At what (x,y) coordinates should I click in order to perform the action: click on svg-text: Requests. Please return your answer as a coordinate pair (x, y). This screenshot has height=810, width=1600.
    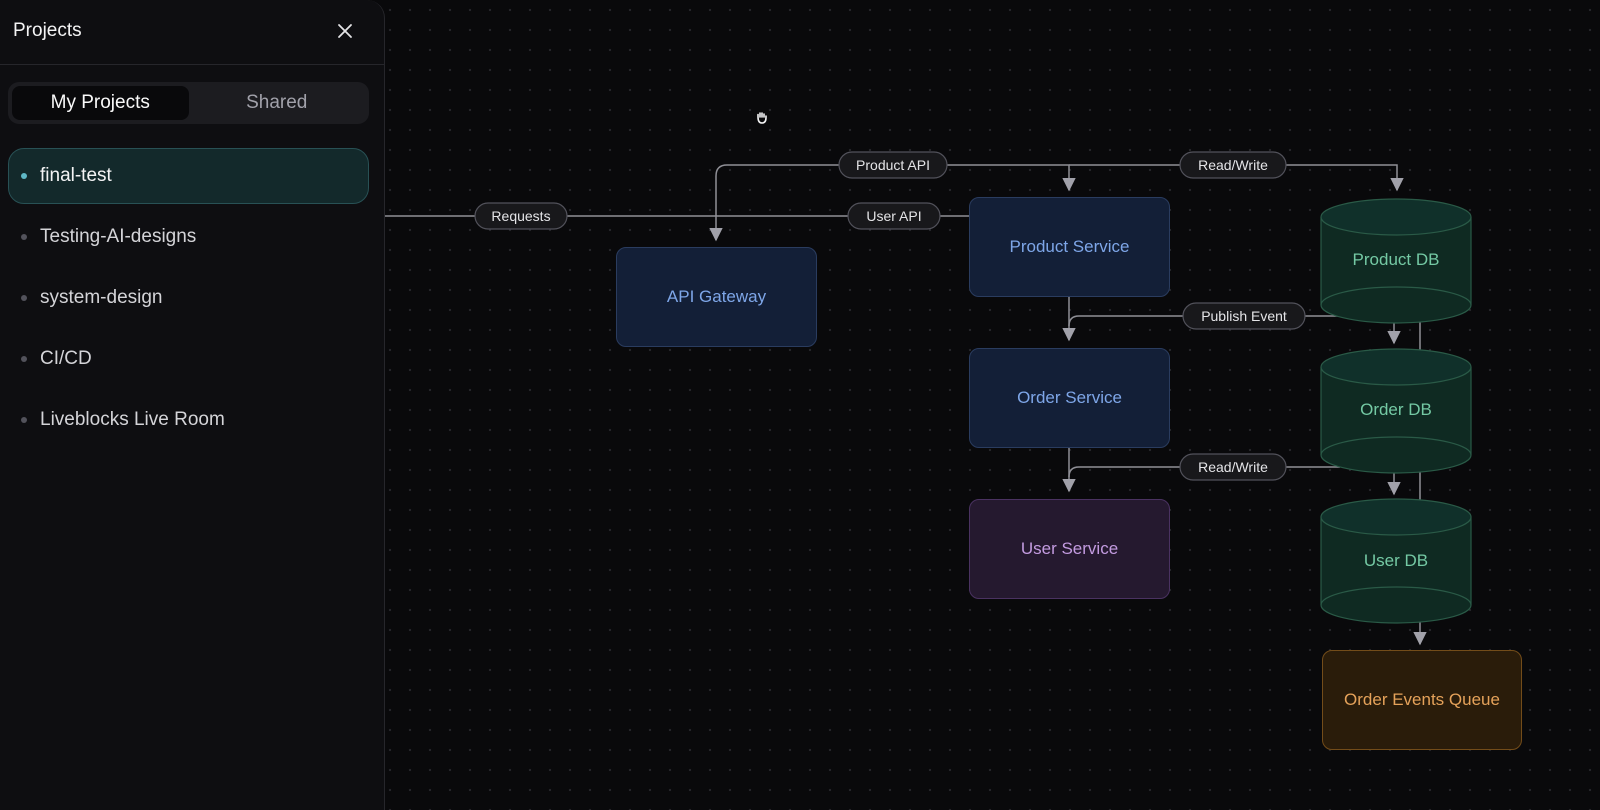
    Looking at the image, I should click on (520, 216).